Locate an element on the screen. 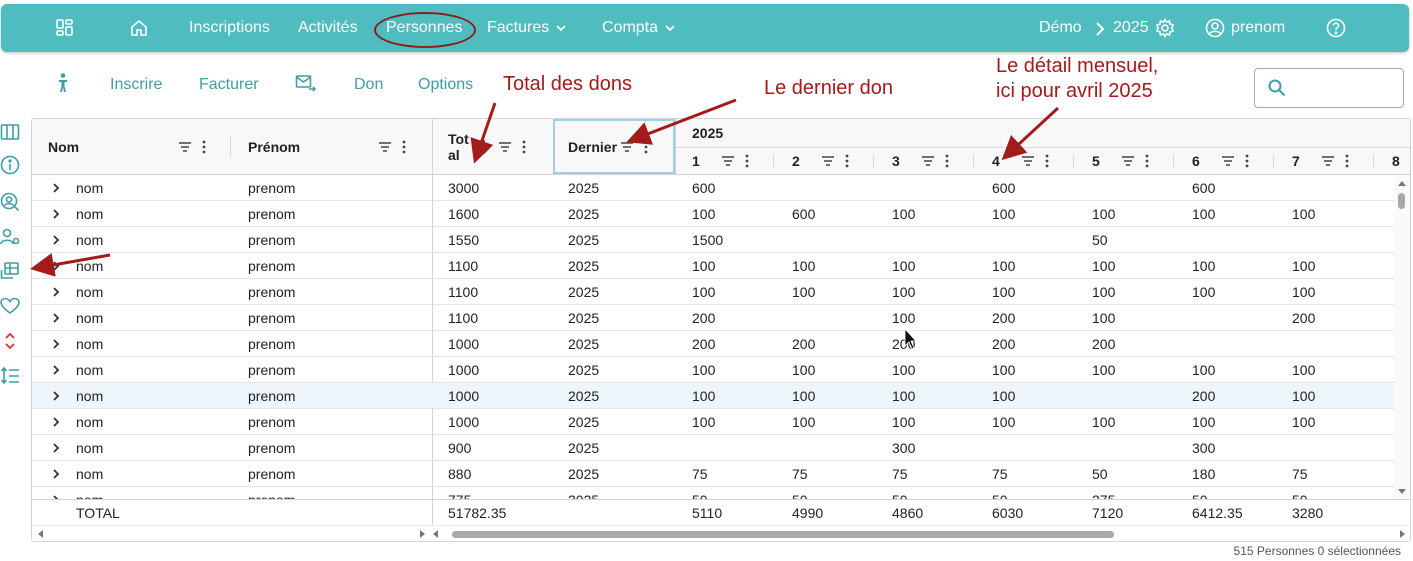  cell-month-2: 200 is located at coordinates (803, 344).